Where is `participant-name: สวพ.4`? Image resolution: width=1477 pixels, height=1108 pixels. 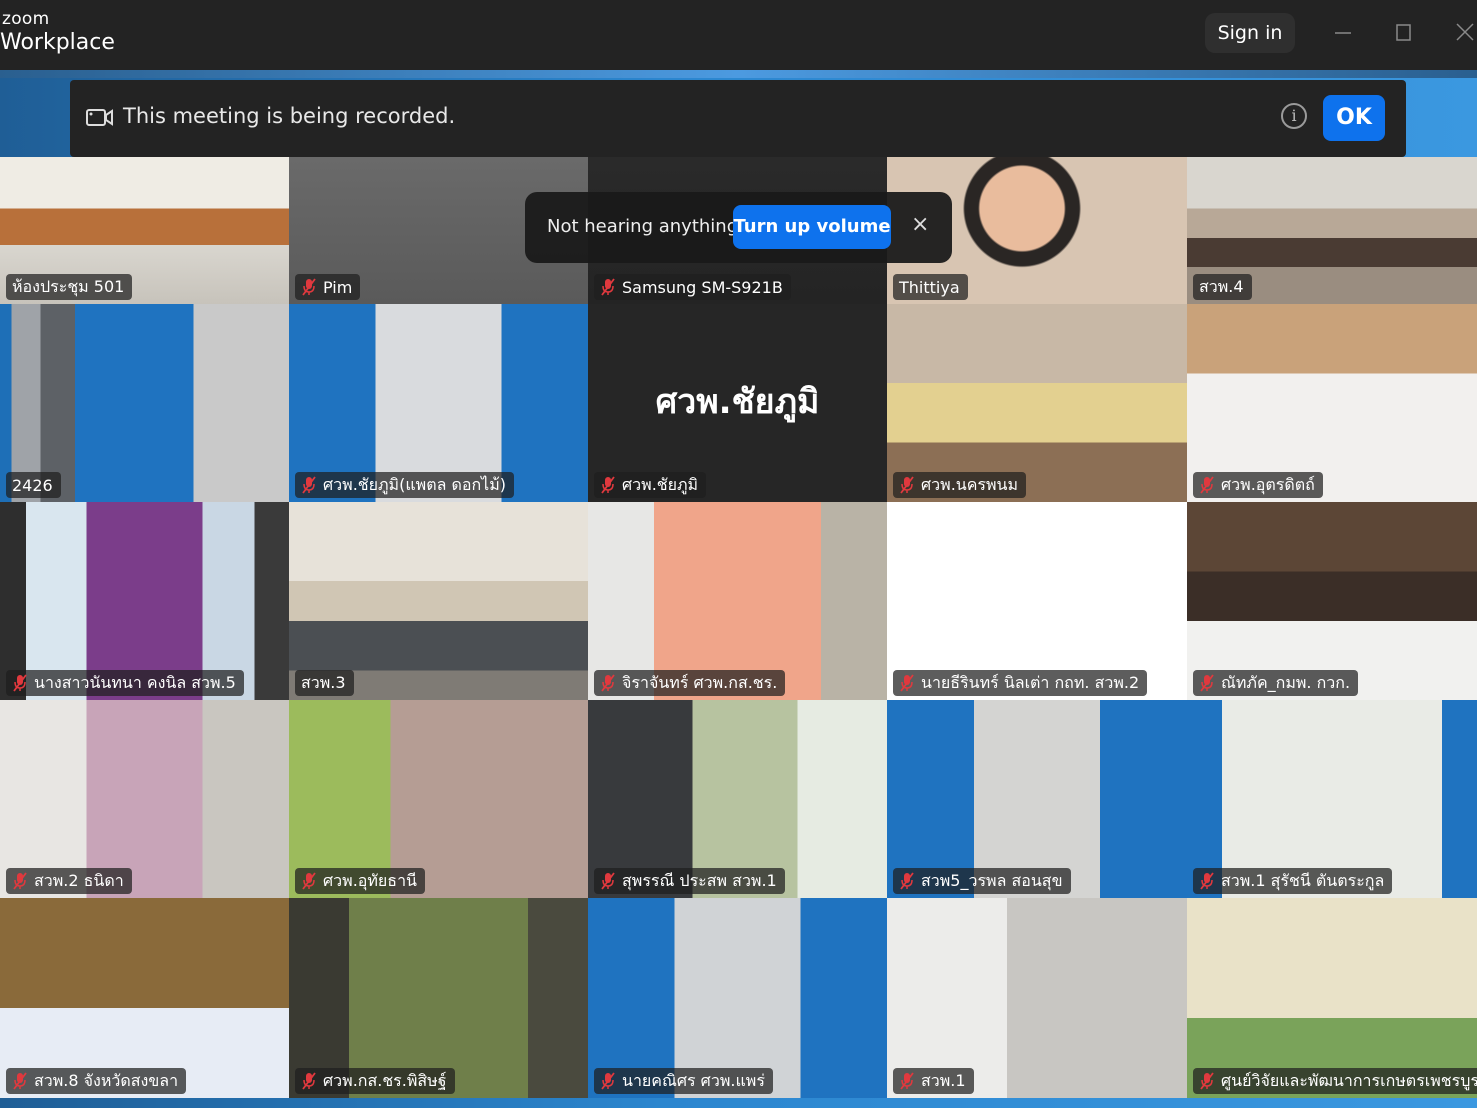
participant-name: สวพ.4 is located at coordinates (1221, 286).